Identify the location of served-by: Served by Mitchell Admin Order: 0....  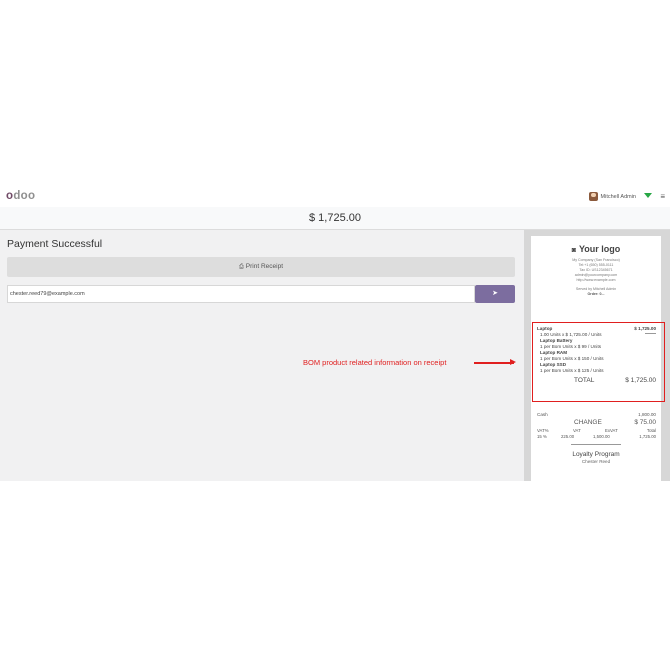
(596, 292).